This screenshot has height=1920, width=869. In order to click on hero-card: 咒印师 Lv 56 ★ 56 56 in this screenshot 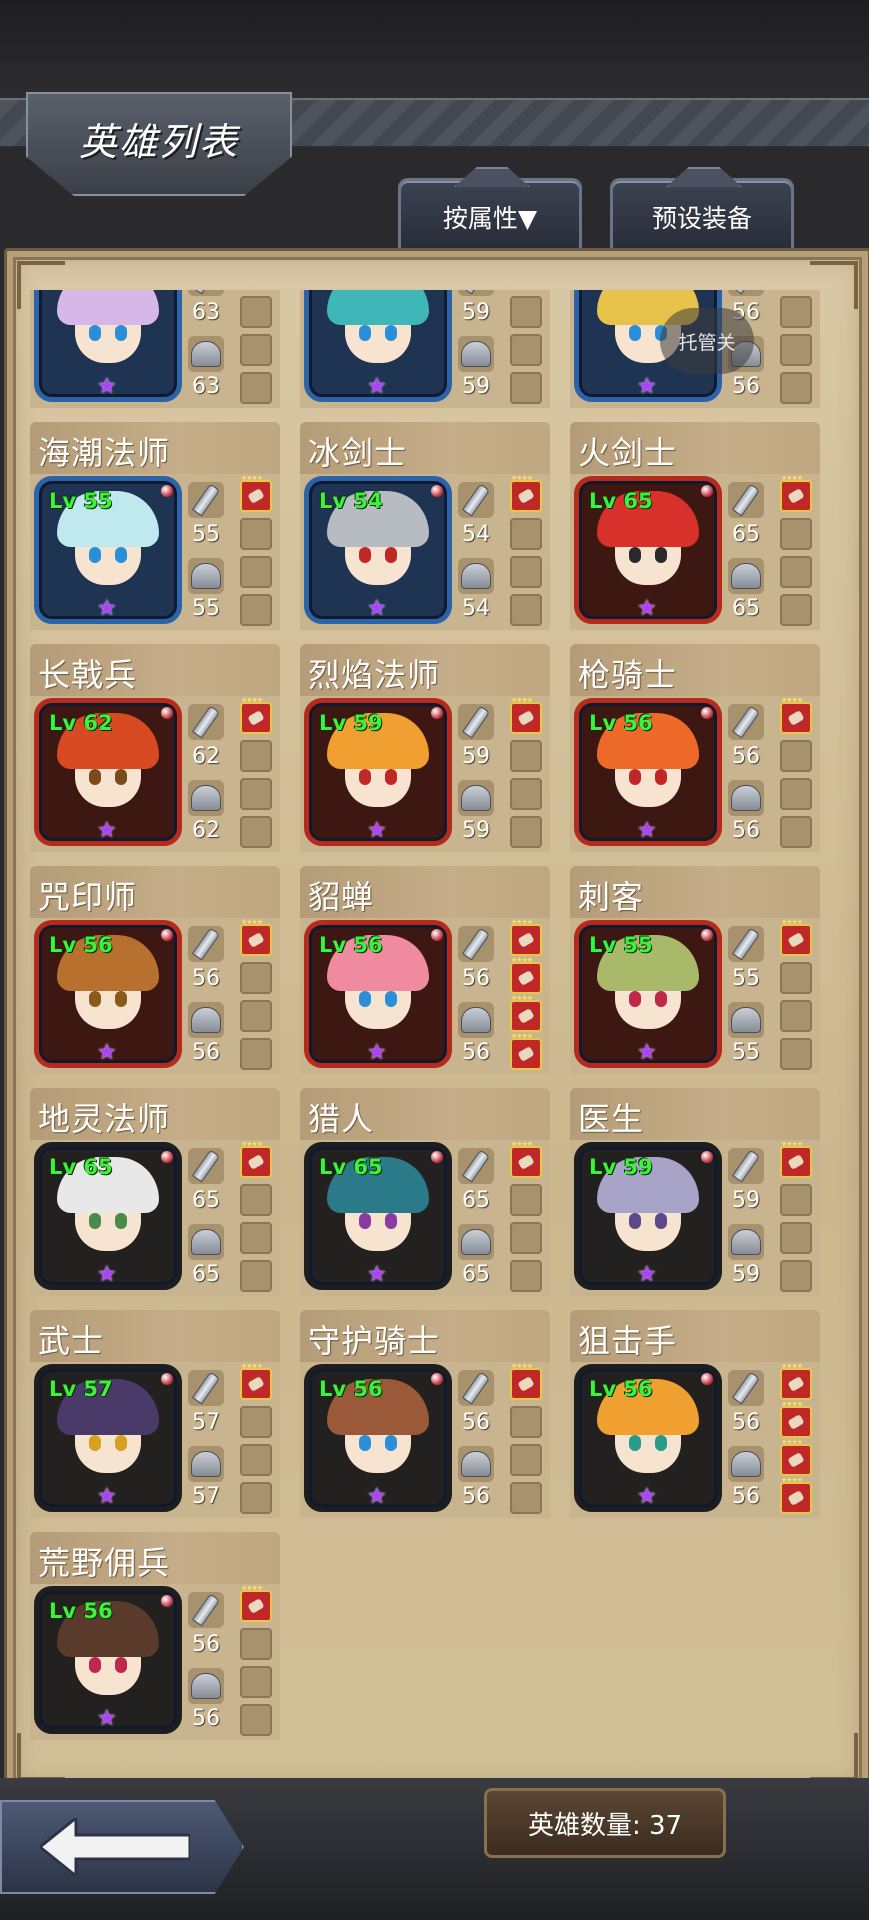, I will do `click(155, 970)`.